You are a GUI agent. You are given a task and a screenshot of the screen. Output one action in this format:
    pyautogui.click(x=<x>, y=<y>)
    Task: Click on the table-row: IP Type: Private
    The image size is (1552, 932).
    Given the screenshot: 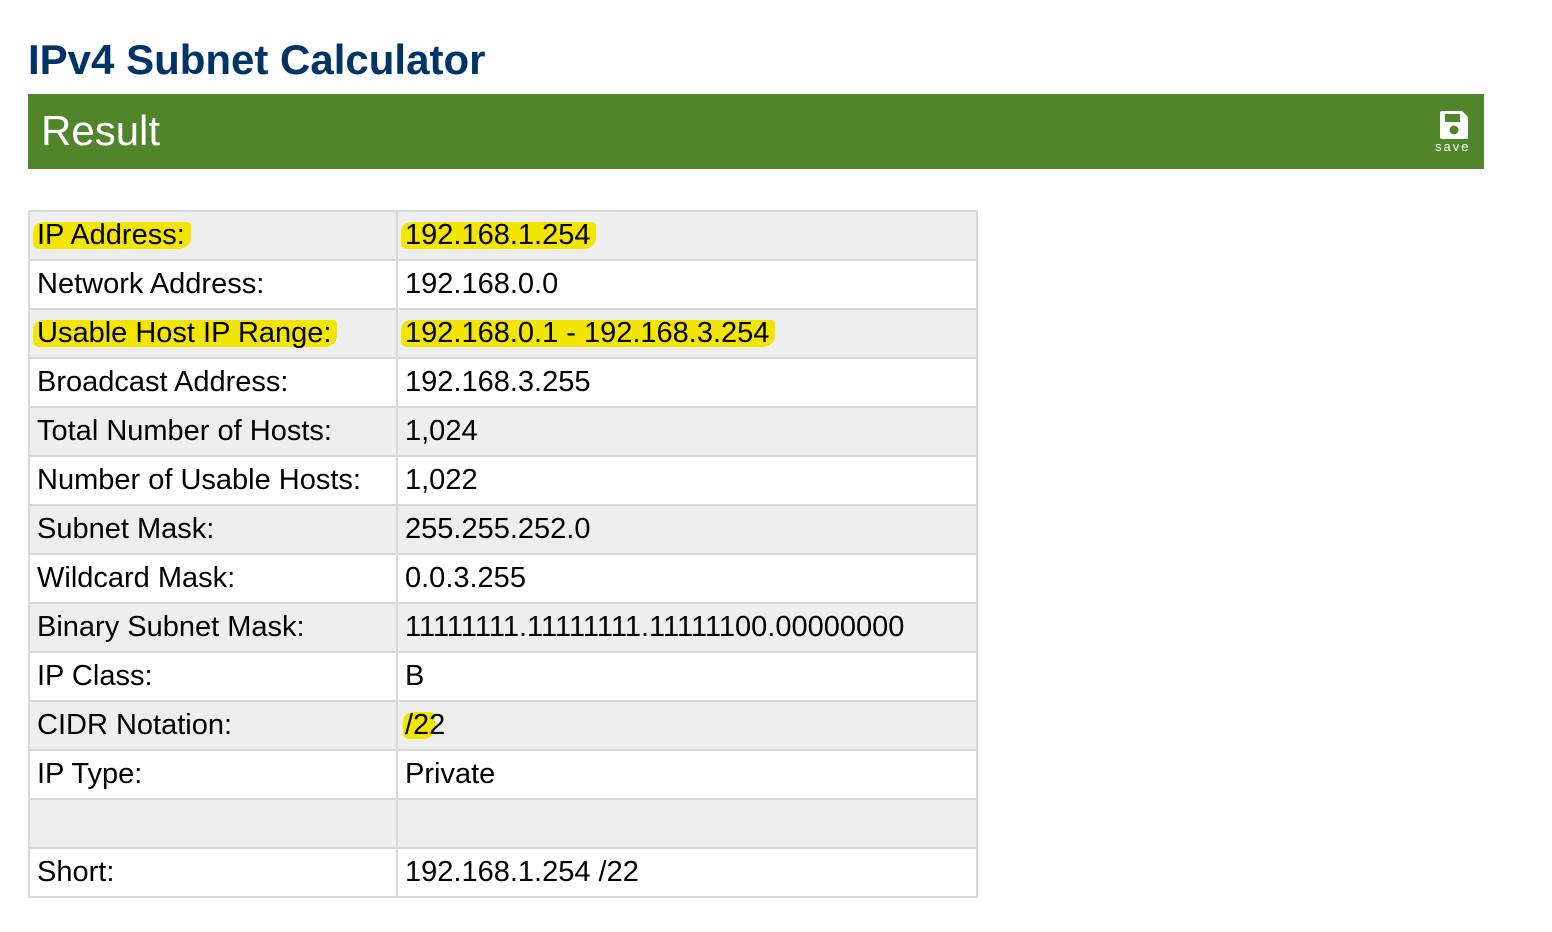 What is the action you would take?
    pyautogui.click(x=503, y=774)
    